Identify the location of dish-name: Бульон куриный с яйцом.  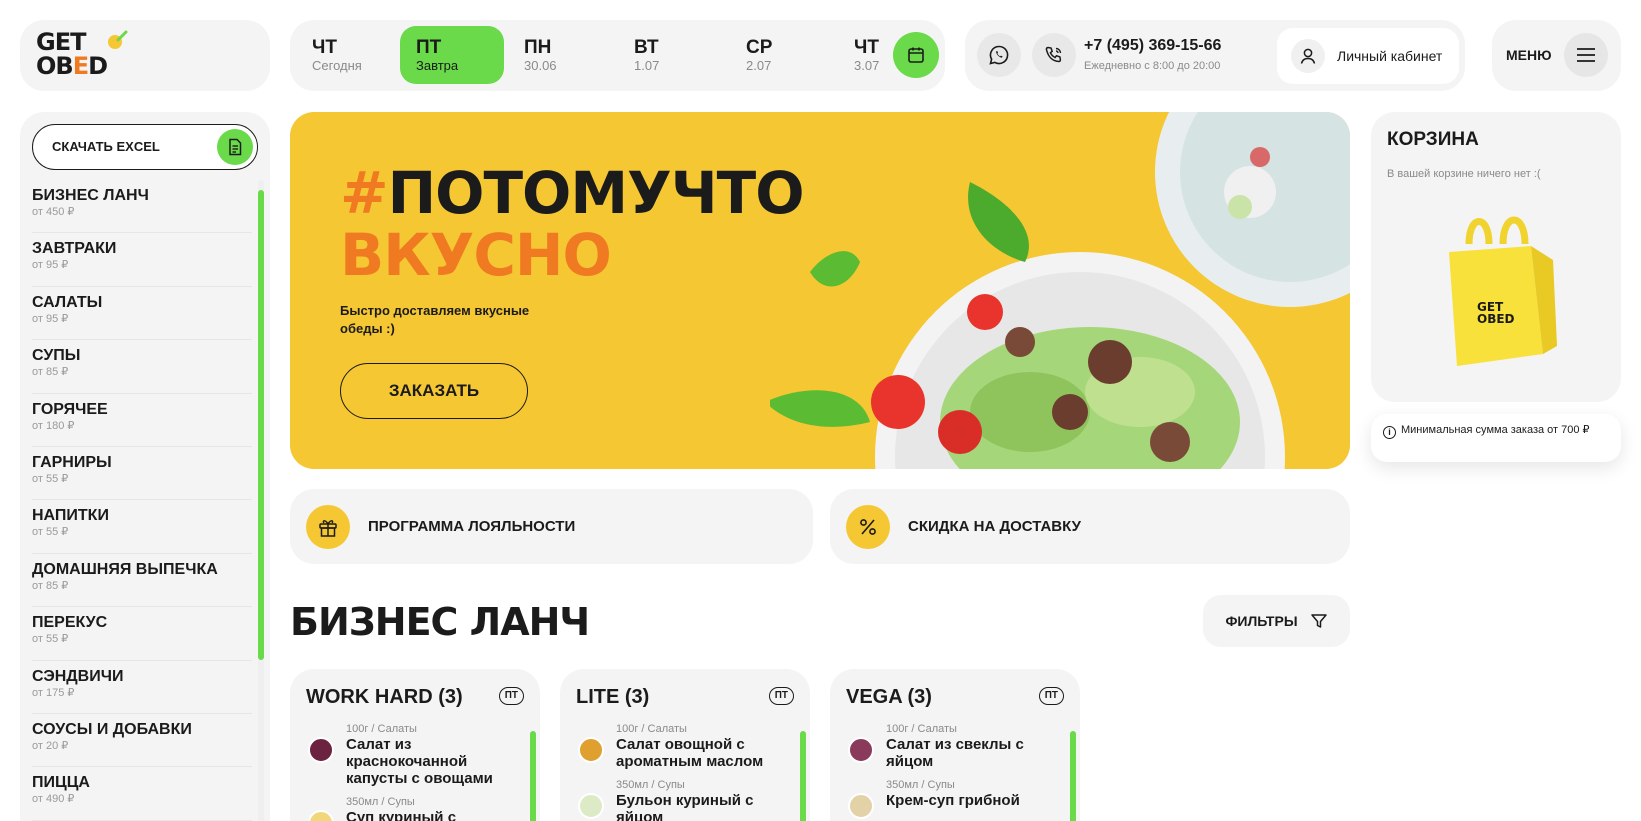
(685, 806).